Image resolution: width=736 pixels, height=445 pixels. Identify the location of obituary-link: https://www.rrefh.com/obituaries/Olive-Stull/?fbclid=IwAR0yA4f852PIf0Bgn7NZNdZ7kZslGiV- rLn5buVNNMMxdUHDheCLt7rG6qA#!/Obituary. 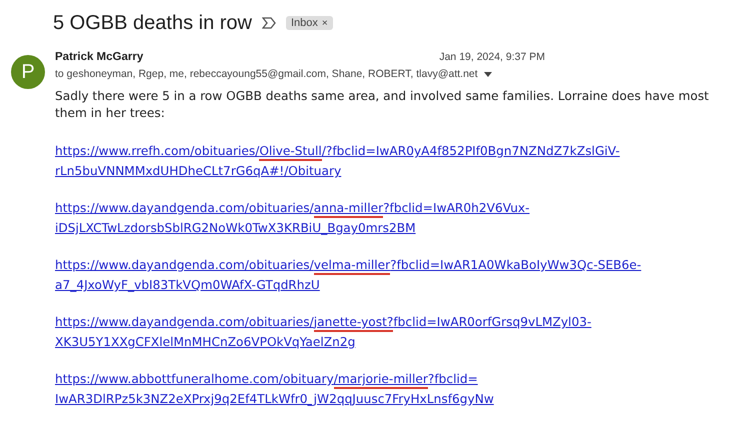
(385, 161).